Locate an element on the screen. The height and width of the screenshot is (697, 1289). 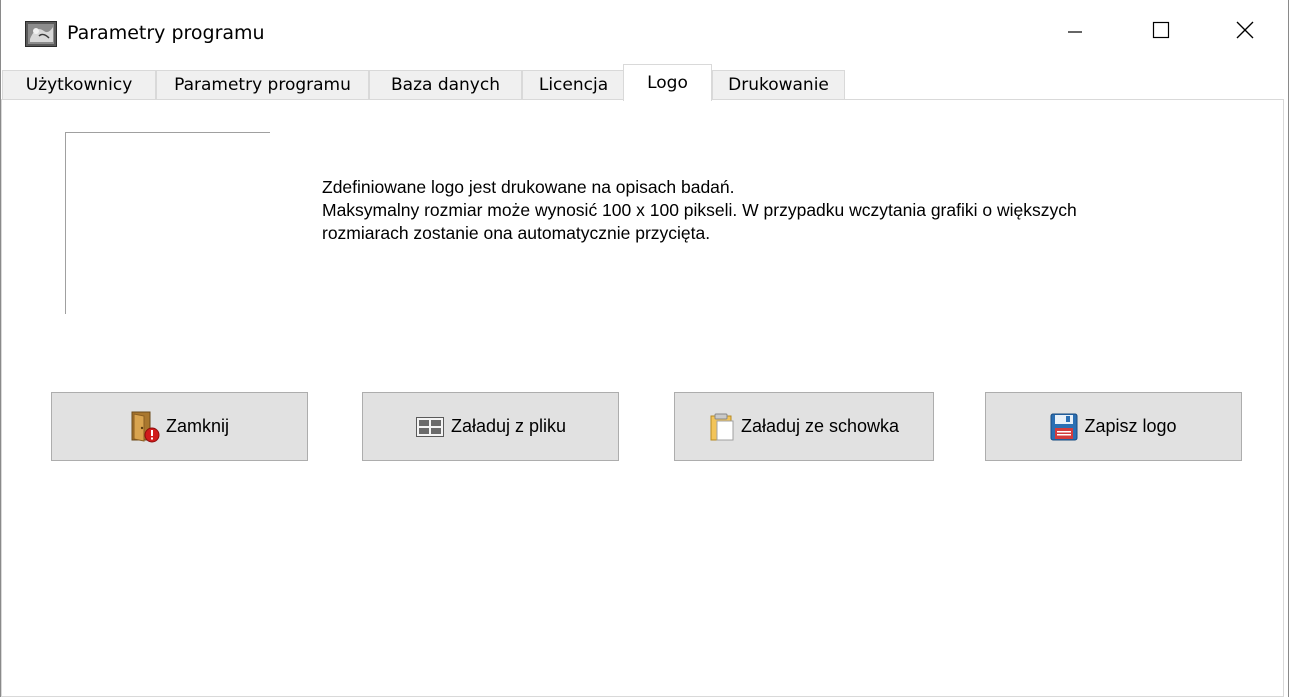
title-bar: Parametry programu is located at coordinates (644, 32).